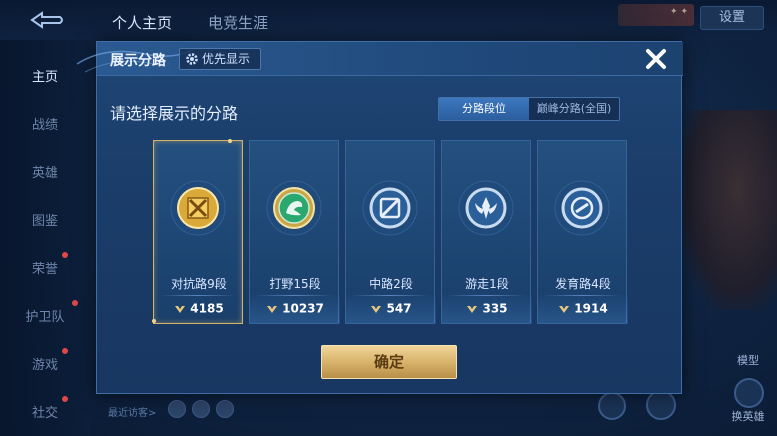 The height and width of the screenshot is (436, 777). I want to click on lane-score: 4185, so click(199, 310).